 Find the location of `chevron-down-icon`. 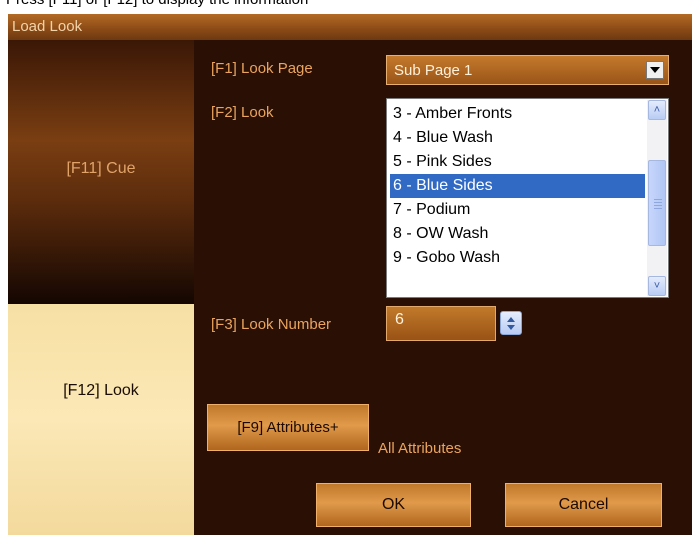

chevron-down-icon is located at coordinates (655, 70).